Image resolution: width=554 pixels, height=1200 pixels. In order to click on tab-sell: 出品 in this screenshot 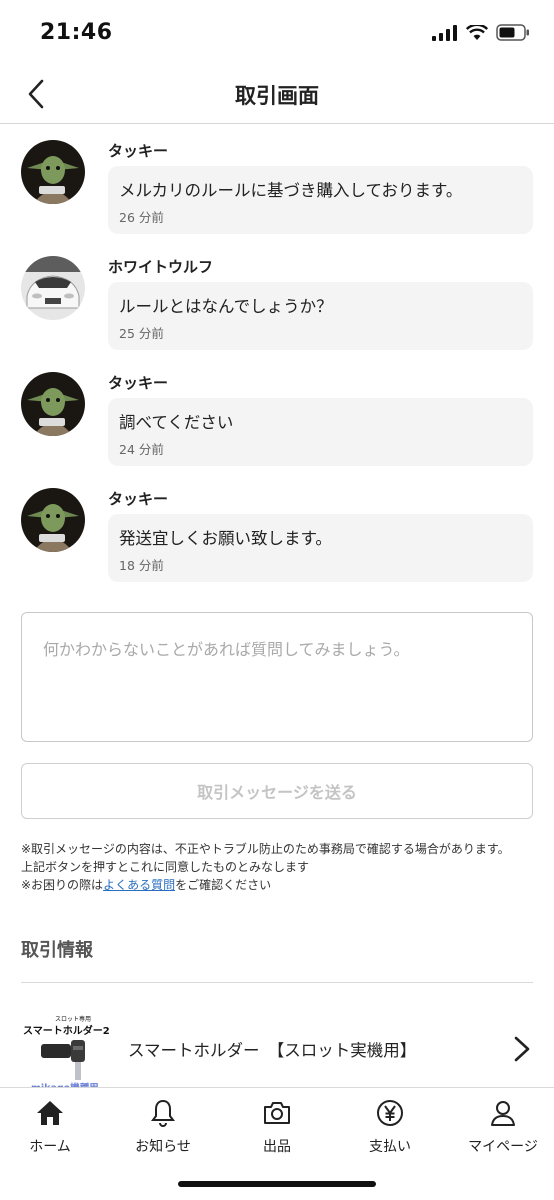, I will do `click(277, 1126)`.